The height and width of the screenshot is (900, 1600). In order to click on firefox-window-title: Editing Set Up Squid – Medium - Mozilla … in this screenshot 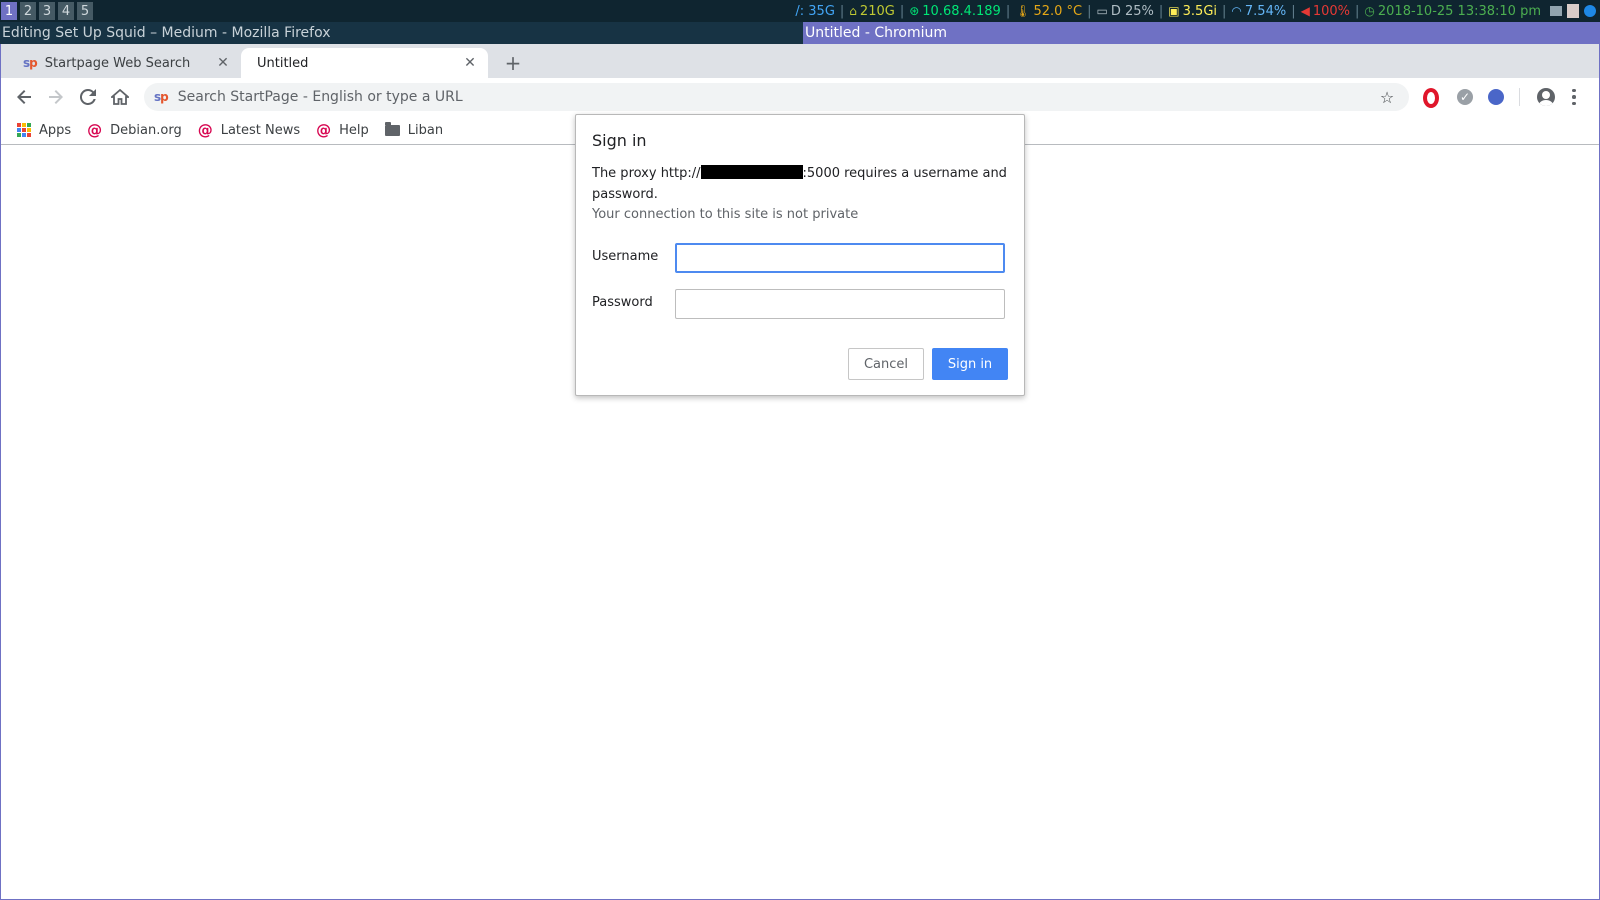, I will do `click(401, 33)`.